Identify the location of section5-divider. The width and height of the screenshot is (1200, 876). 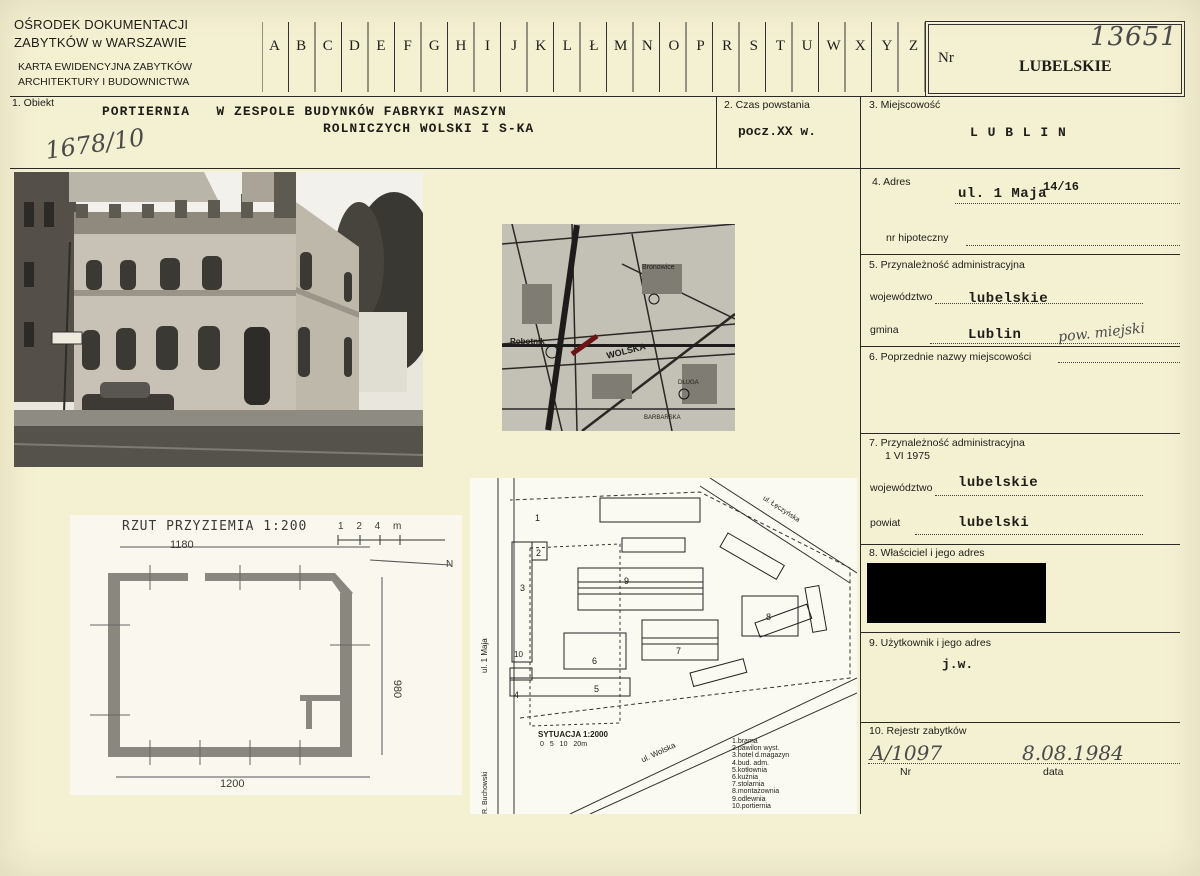
(1020, 346).